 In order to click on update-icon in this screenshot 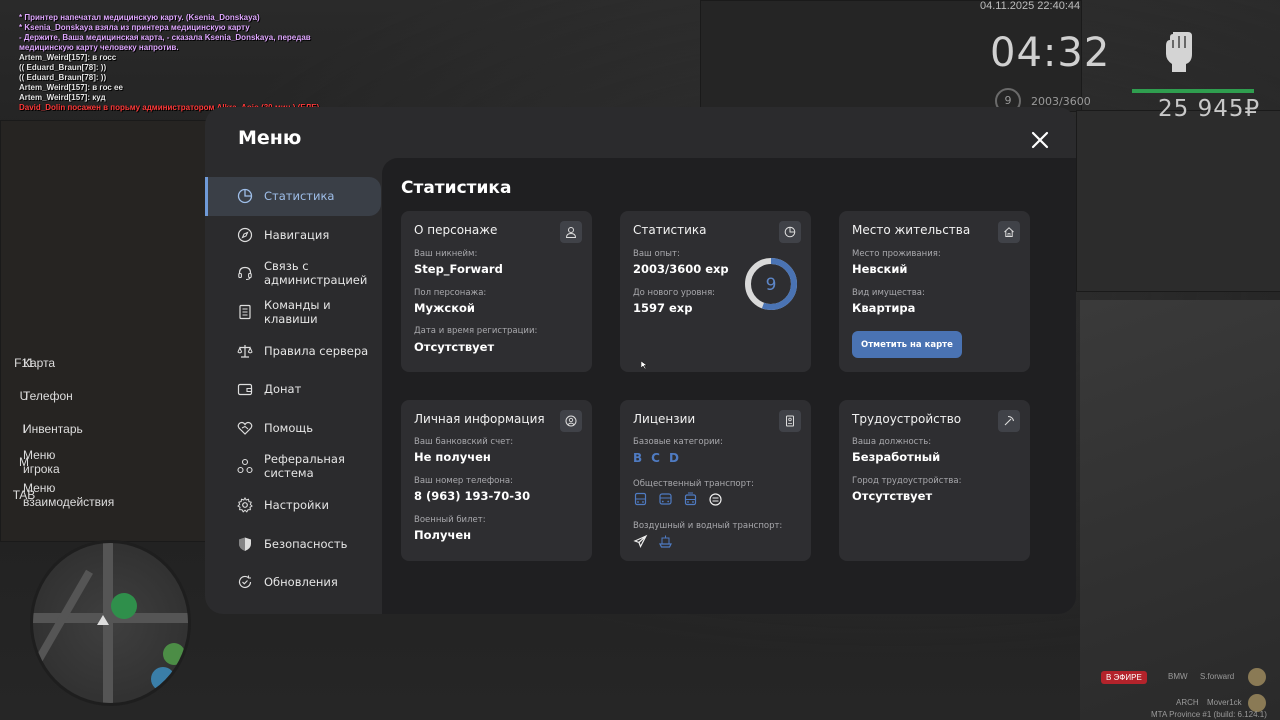, I will do `click(245, 582)`.